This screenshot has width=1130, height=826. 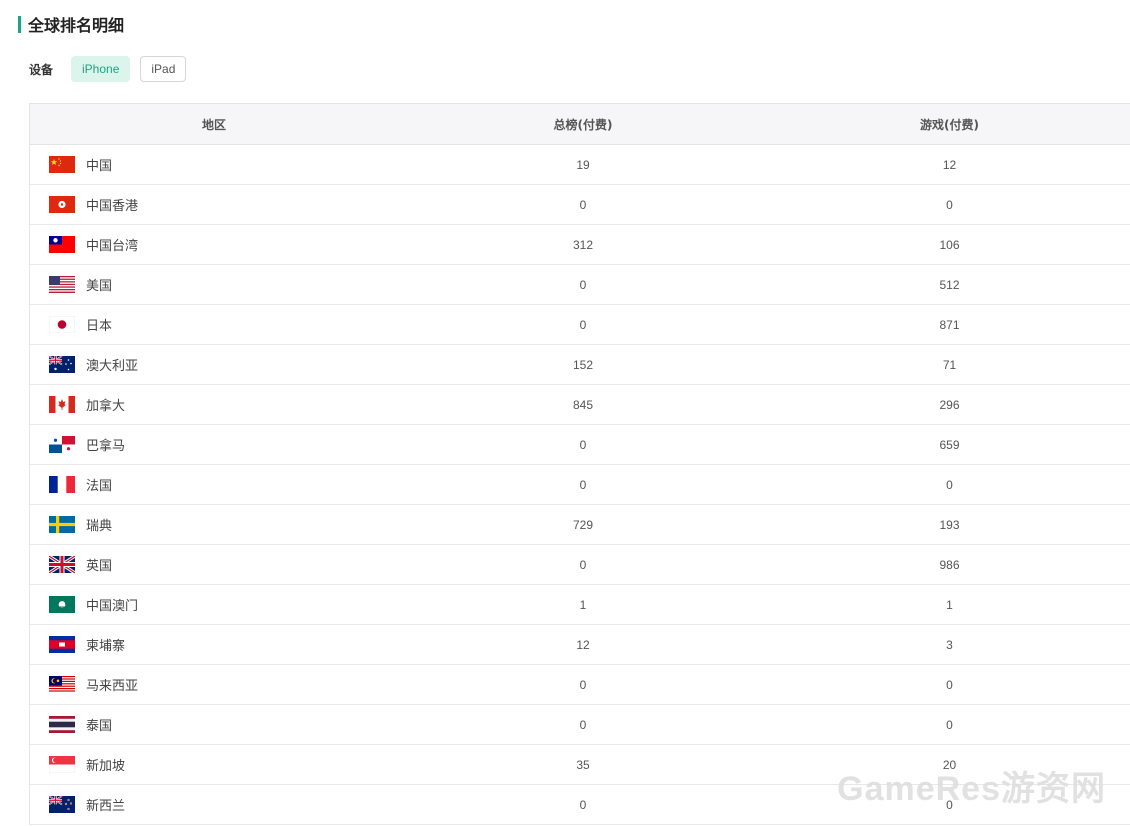 What do you see at coordinates (214, 484) in the screenshot?
I see `region-cell: 法国` at bounding box center [214, 484].